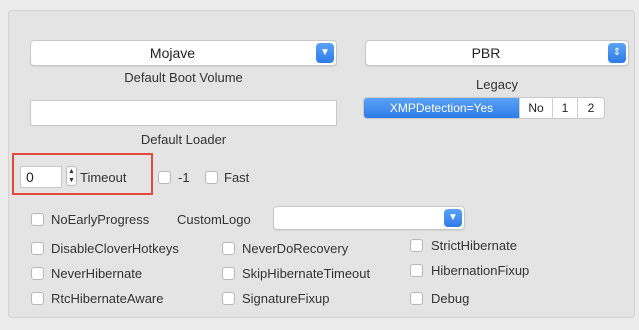 The width and height of the screenshot is (639, 330). What do you see at coordinates (37, 273) in the screenshot?
I see `never-hibernate-checkbox` at bounding box center [37, 273].